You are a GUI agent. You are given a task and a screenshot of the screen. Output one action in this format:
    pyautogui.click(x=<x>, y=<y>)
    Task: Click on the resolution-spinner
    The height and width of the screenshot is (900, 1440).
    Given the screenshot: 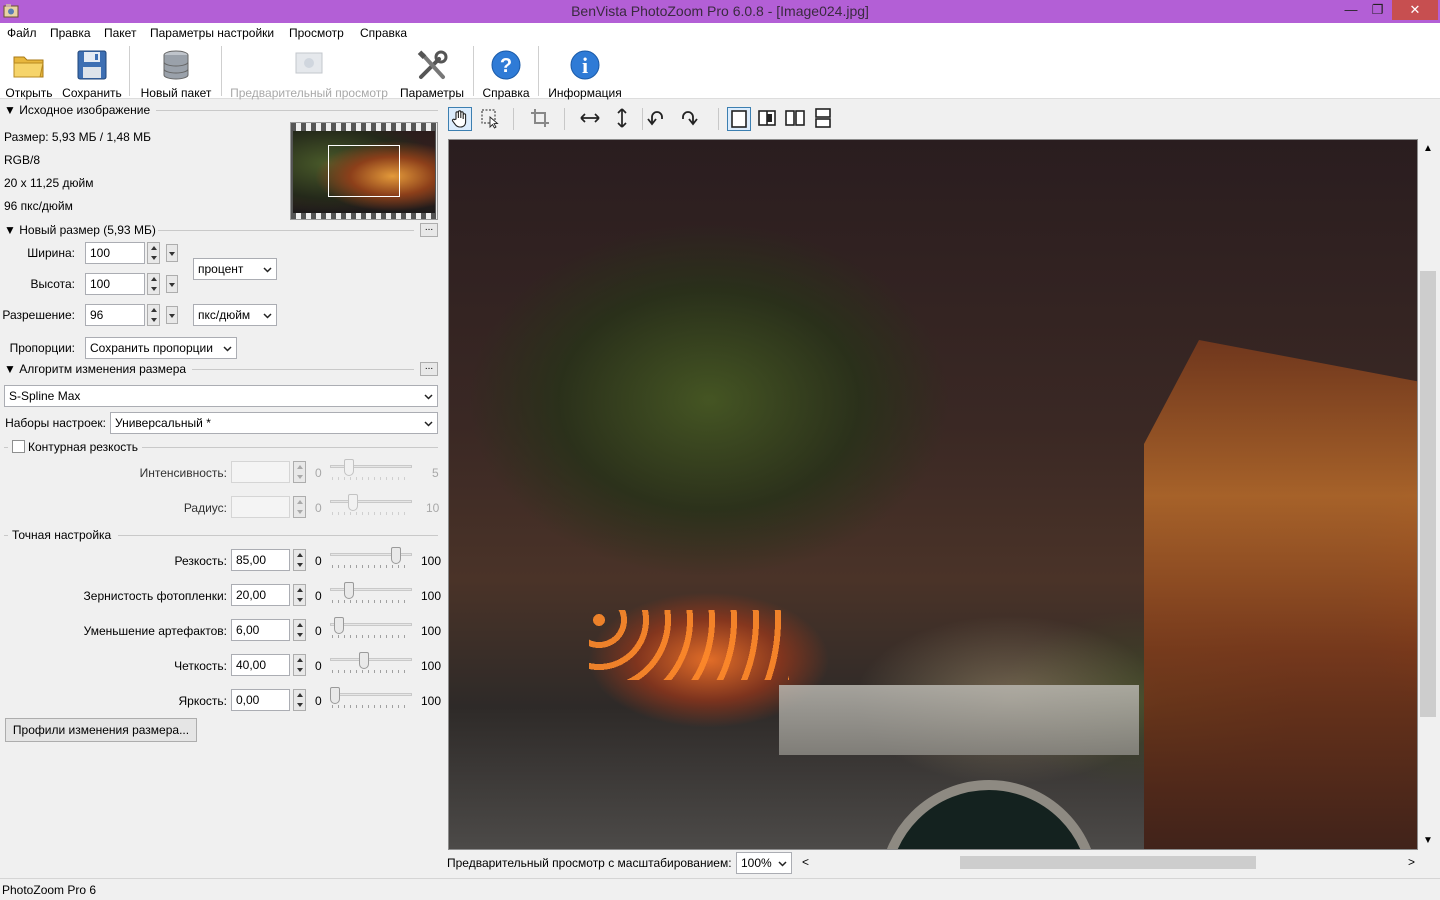 What is the action you would take?
    pyautogui.click(x=153, y=315)
    